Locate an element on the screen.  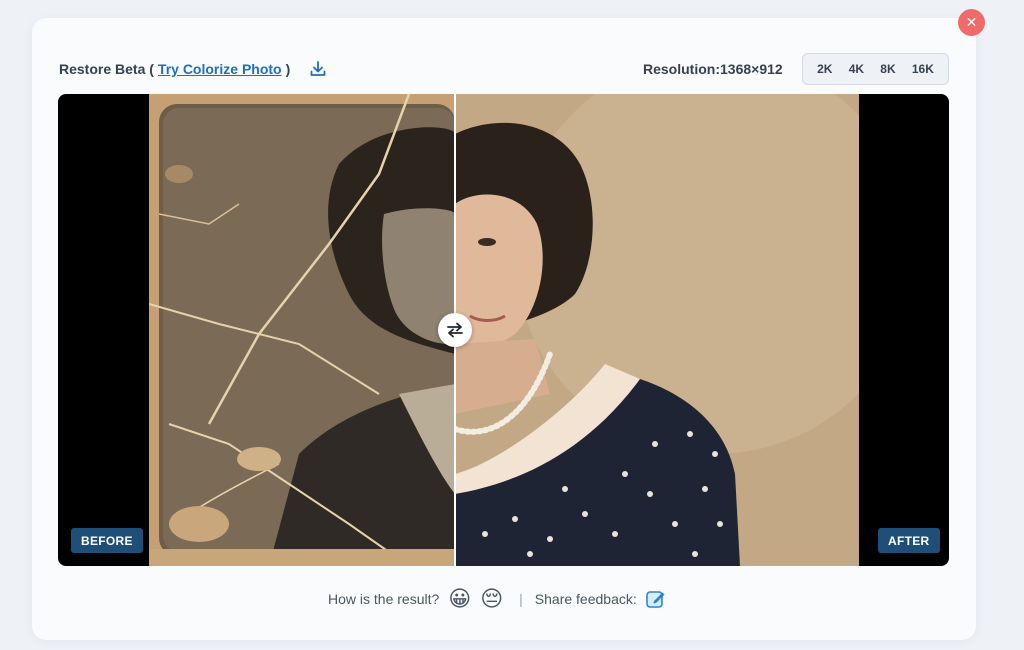
close-icon: ✕ is located at coordinates (971, 22).